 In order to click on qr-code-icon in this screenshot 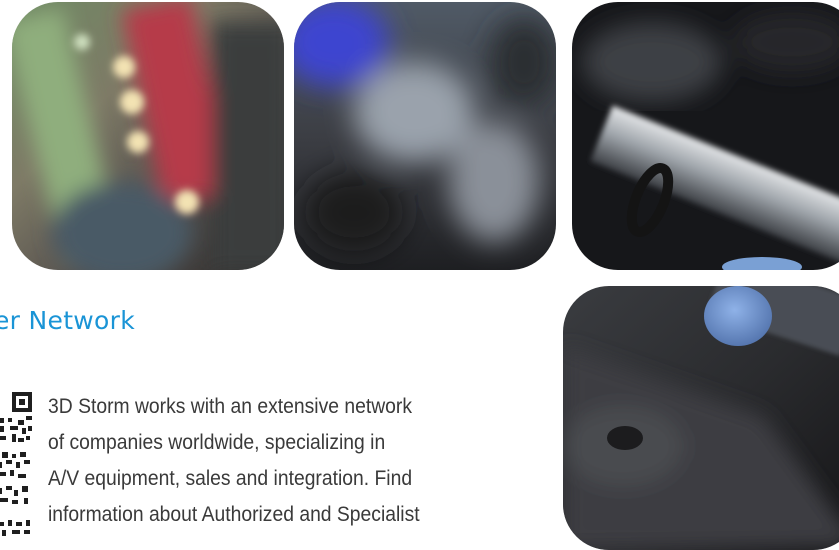, I will do `click(17, 465)`.